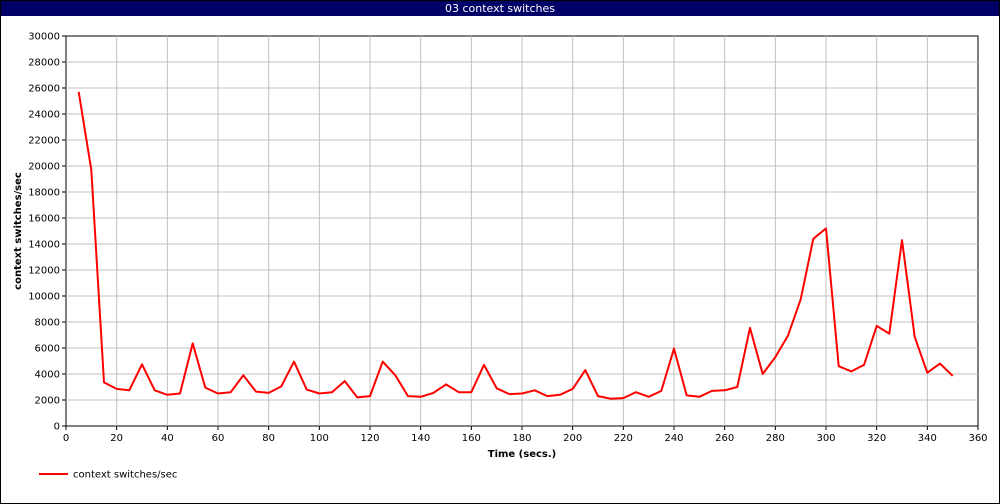 The width and height of the screenshot is (1000, 504). I want to click on legend: context switches/sec, so click(108, 475).